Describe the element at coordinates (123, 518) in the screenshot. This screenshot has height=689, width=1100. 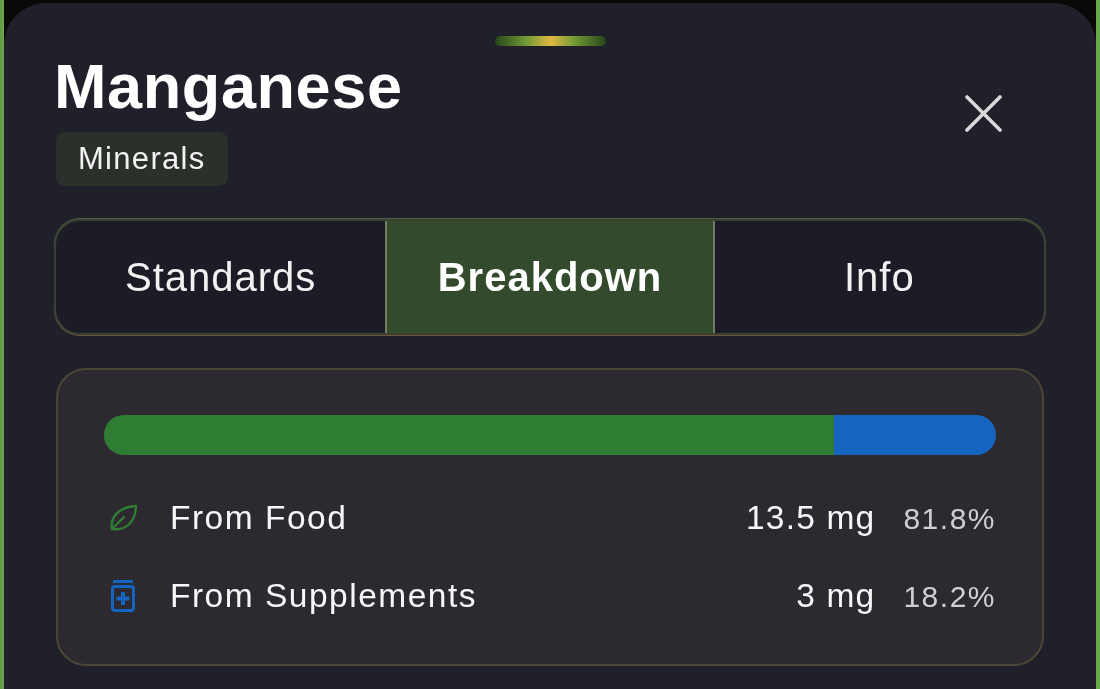
I see `leaf-icon` at that location.